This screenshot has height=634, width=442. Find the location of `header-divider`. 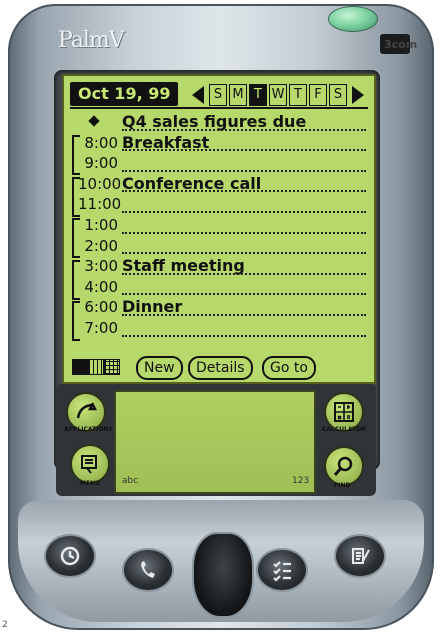

header-divider is located at coordinates (219, 108).